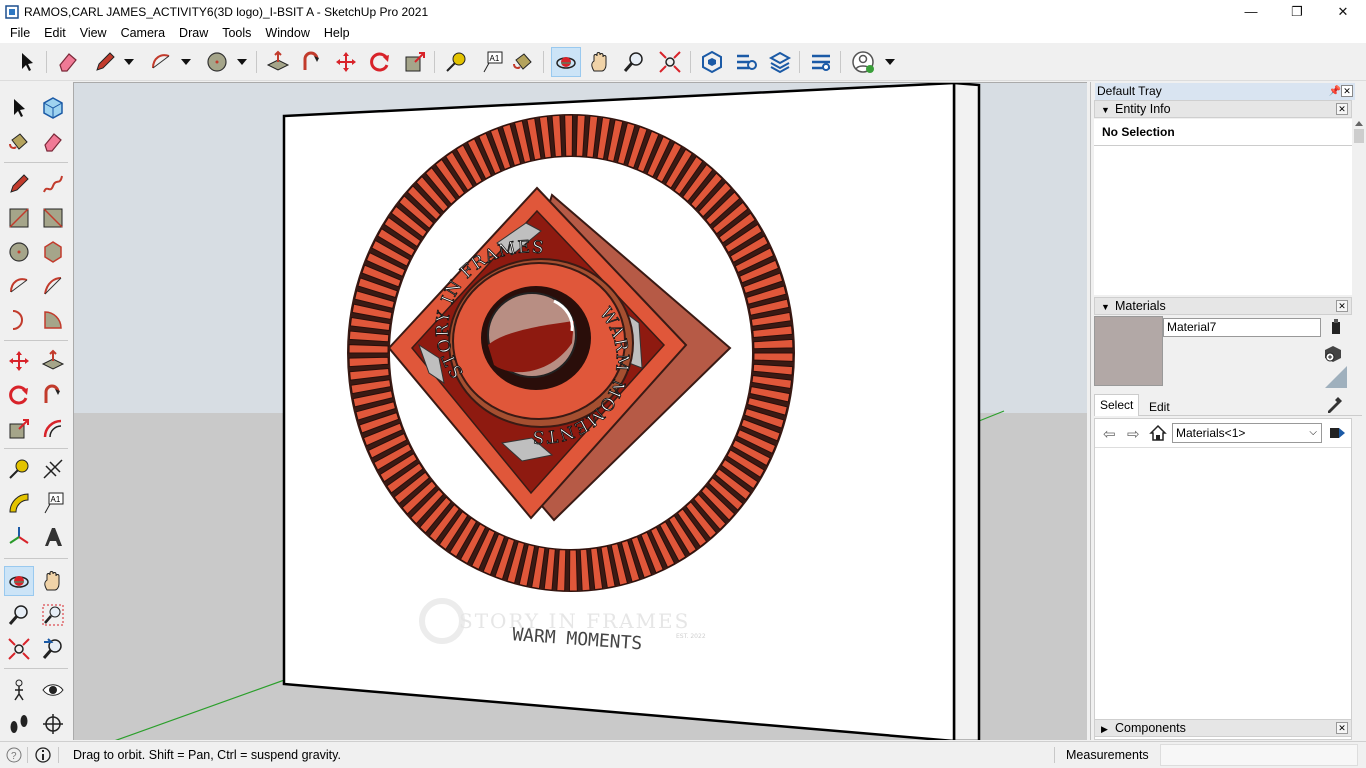  I want to click on collection-dropdown: Materials<1> ⌵, so click(1247, 433).